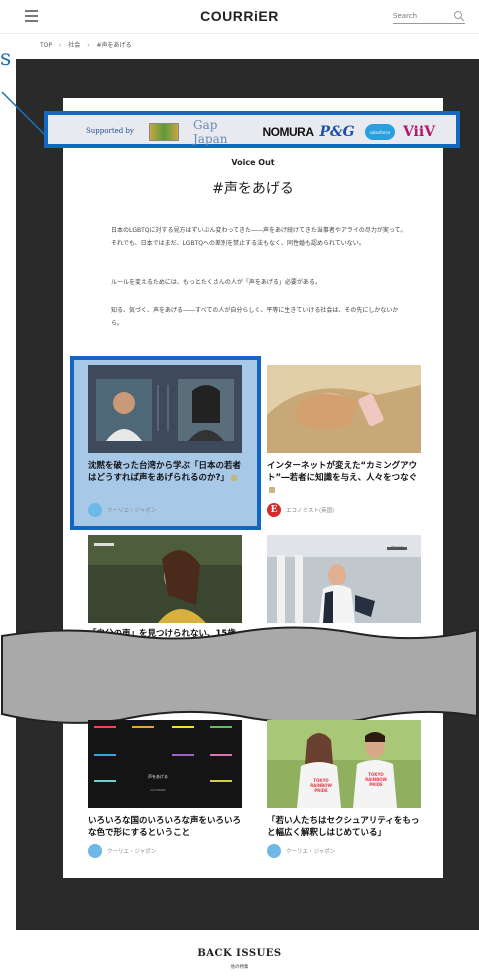 This screenshot has width=479, height=977. I want to click on callout-shape, so click(239, 675).